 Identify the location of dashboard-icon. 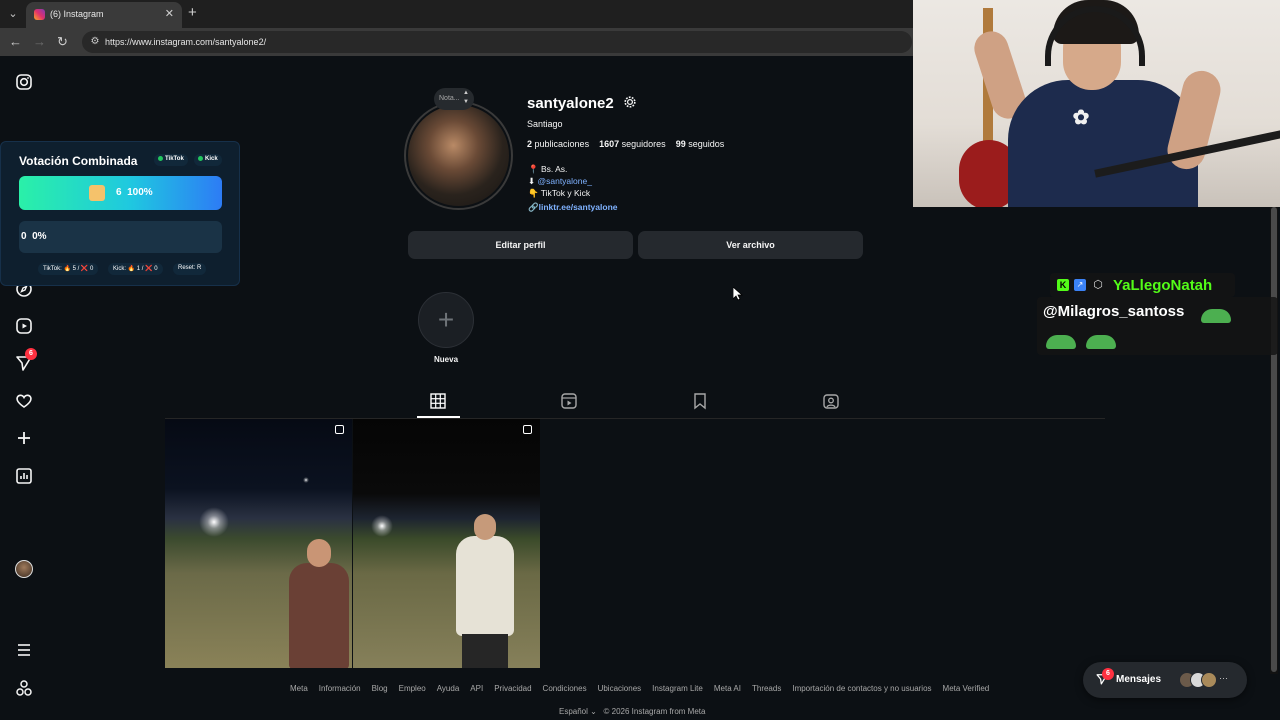
(24, 476).